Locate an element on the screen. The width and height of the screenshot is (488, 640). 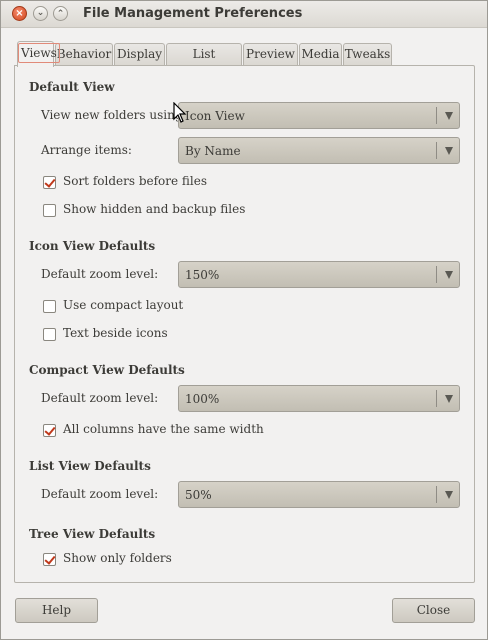
tab-behavior: Behavior is located at coordinates (84, 54).